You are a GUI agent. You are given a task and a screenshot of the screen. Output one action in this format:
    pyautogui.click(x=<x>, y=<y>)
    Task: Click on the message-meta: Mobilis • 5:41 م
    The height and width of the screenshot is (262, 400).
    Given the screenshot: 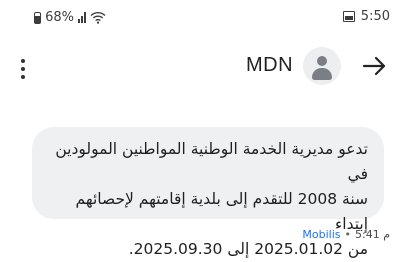 What is the action you would take?
    pyautogui.click(x=346, y=234)
    